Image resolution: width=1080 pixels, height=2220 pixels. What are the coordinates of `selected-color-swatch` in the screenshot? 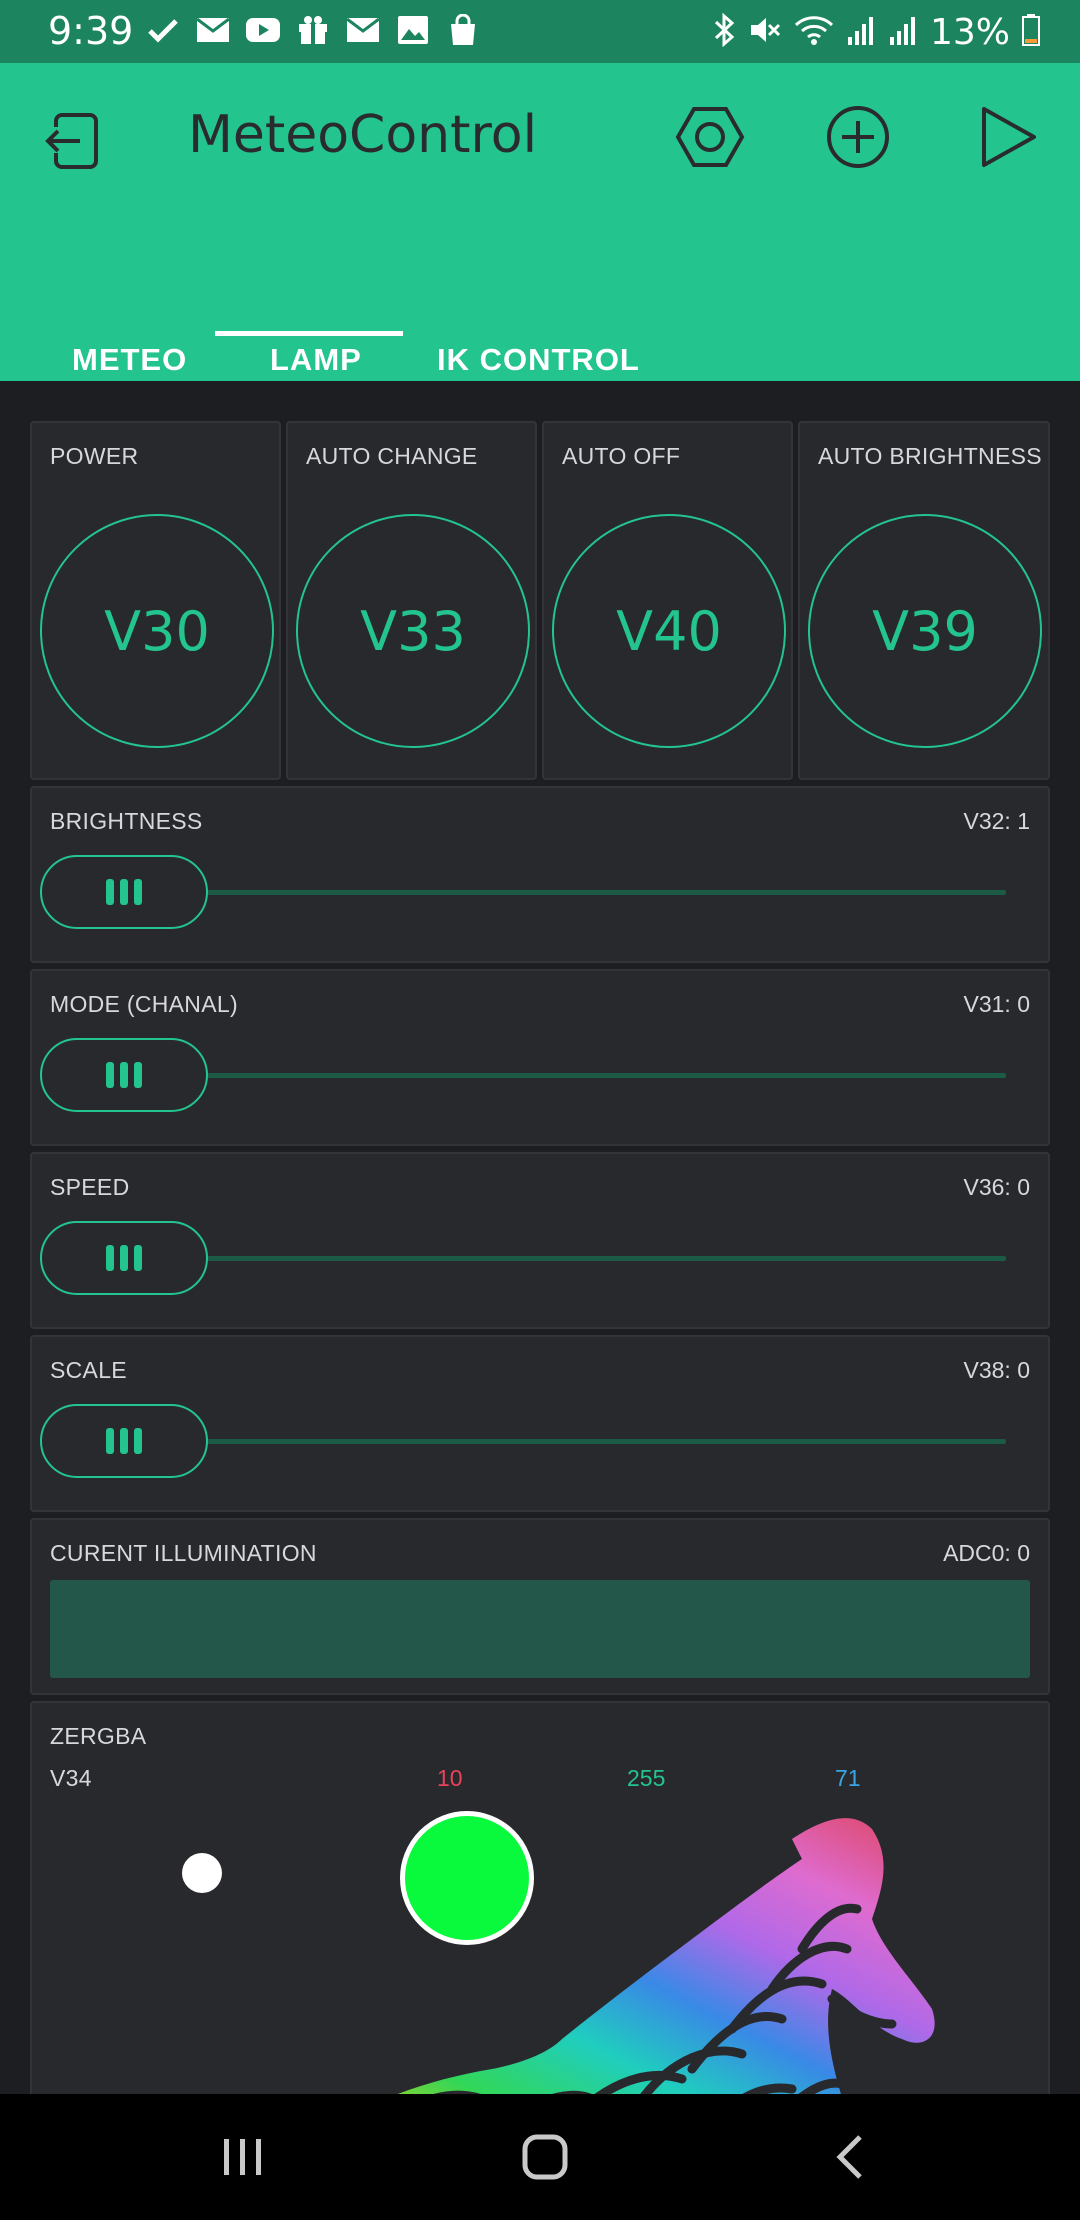 It's located at (467, 1878).